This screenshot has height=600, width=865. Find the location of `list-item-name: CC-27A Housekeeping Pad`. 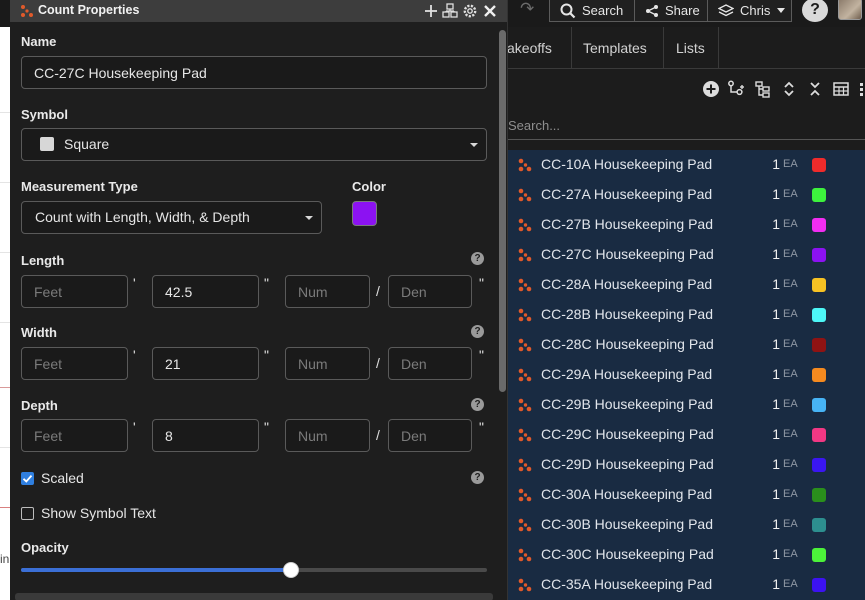

list-item-name: CC-27A Housekeeping Pad is located at coordinates (627, 194).